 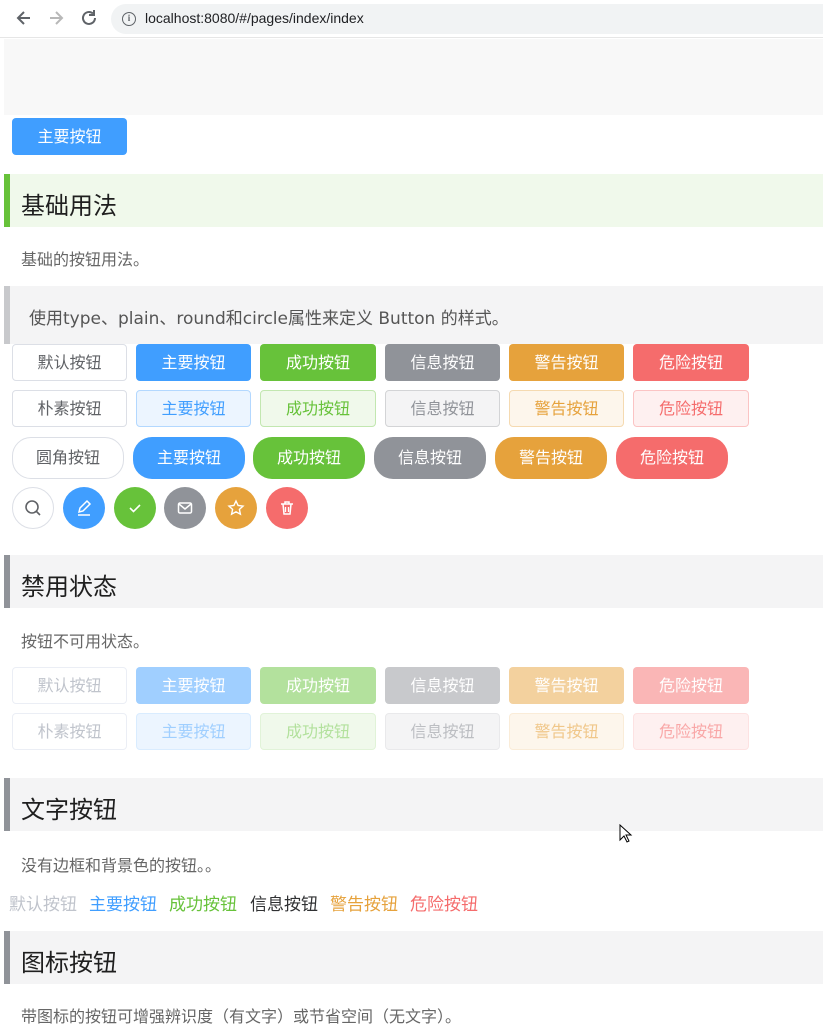 What do you see at coordinates (69, 731) in the screenshot?
I see `disabled-plain-button: 朴素按钮` at bounding box center [69, 731].